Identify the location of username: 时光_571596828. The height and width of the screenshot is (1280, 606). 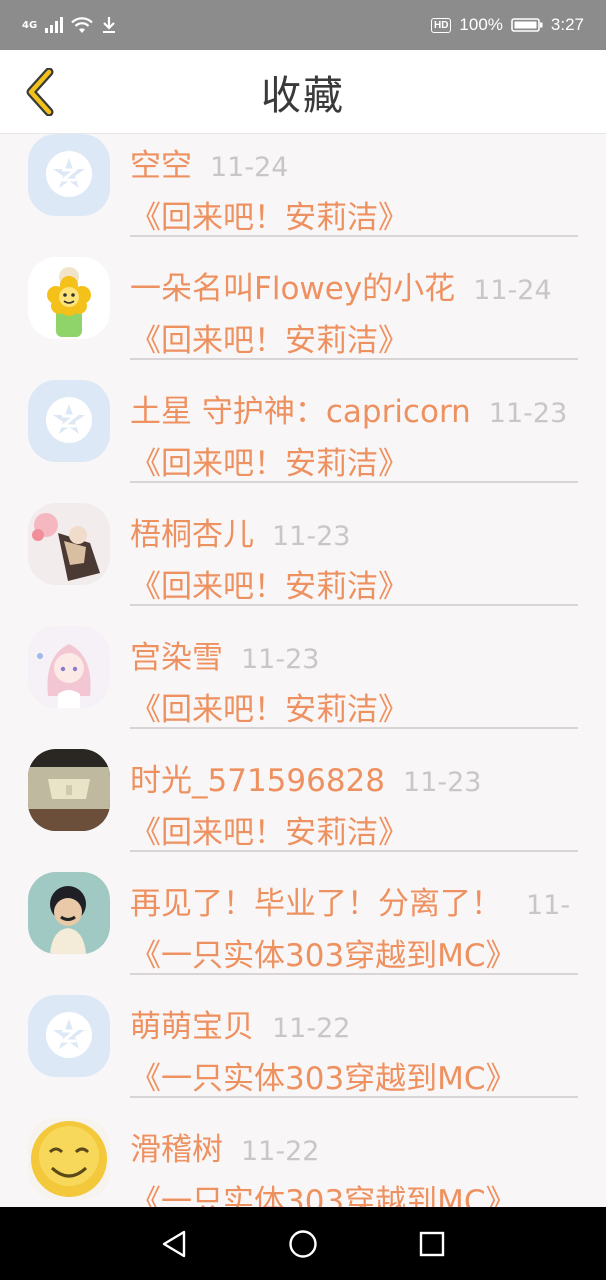
(258, 781).